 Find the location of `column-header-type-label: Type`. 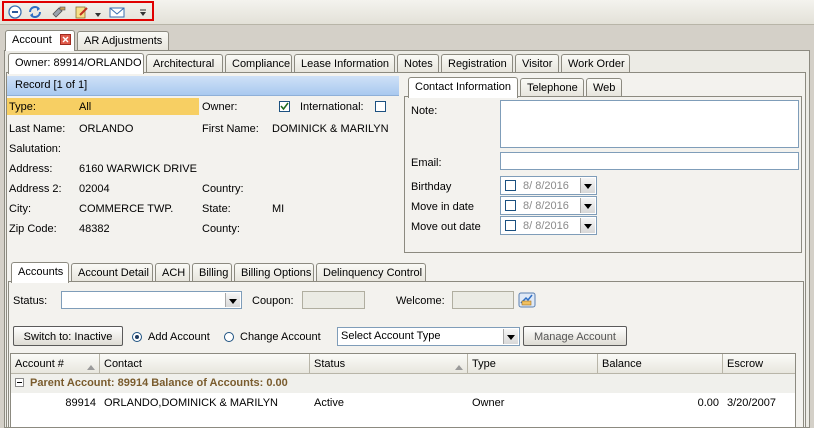

column-header-type-label: Type is located at coordinates (484, 364).